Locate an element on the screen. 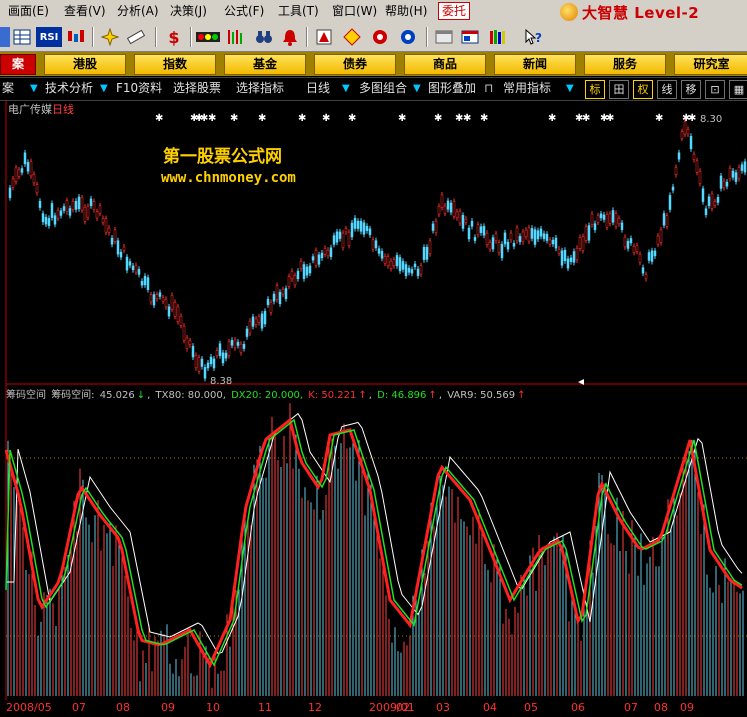  date-label: 03 is located at coordinates (443, 707).